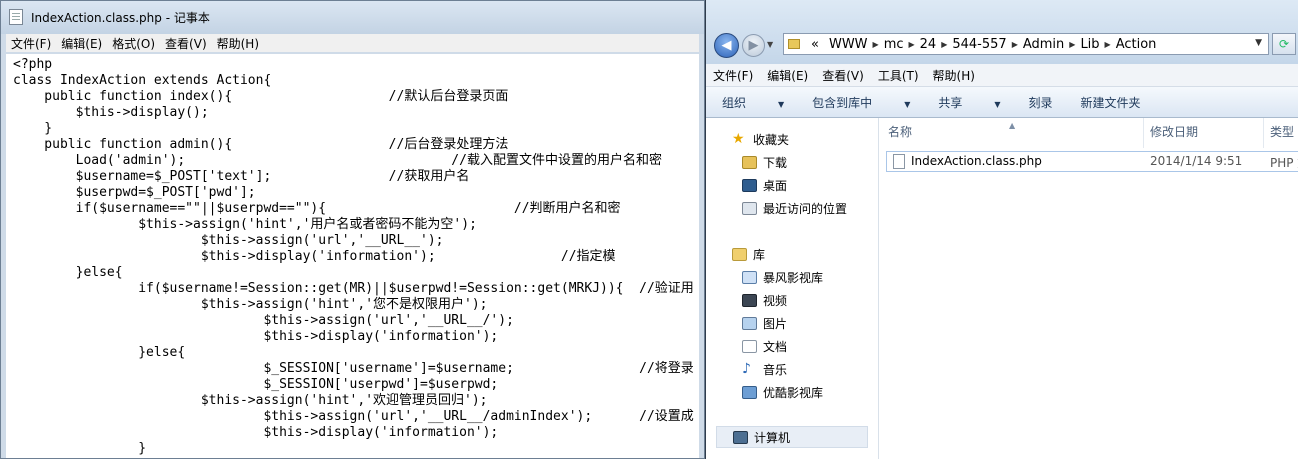 This screenshot has height=459, width=1298. I want to click on desktop-icon, so click(749, 185).